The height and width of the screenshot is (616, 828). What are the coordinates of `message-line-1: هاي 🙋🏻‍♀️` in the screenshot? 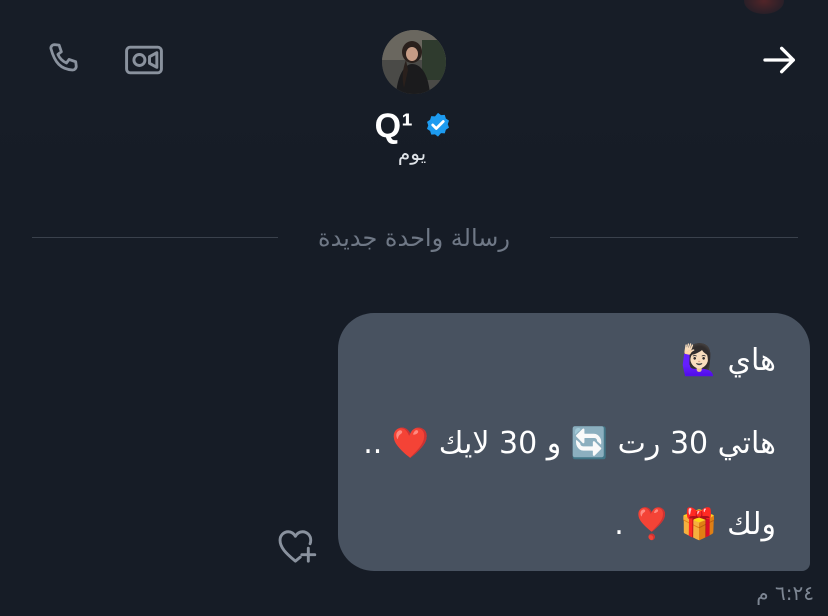 It's located at (728, 360).